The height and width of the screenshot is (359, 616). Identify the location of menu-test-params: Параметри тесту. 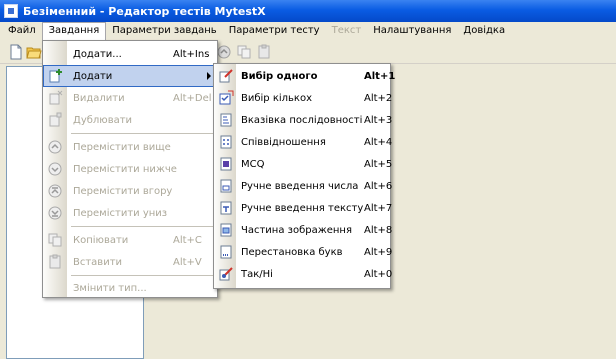
(274, 31).